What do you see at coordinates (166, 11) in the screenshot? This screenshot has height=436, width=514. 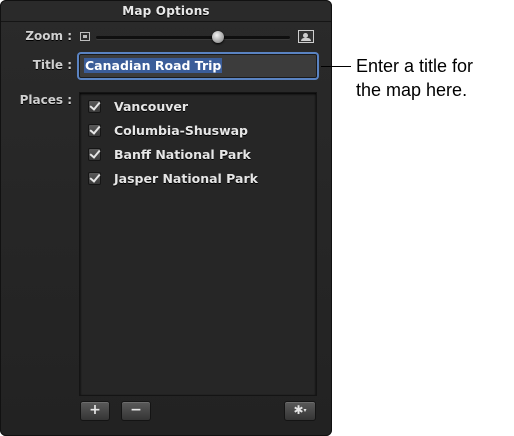 I see `panel-title: Map Options` at bounding box center [166, 11].